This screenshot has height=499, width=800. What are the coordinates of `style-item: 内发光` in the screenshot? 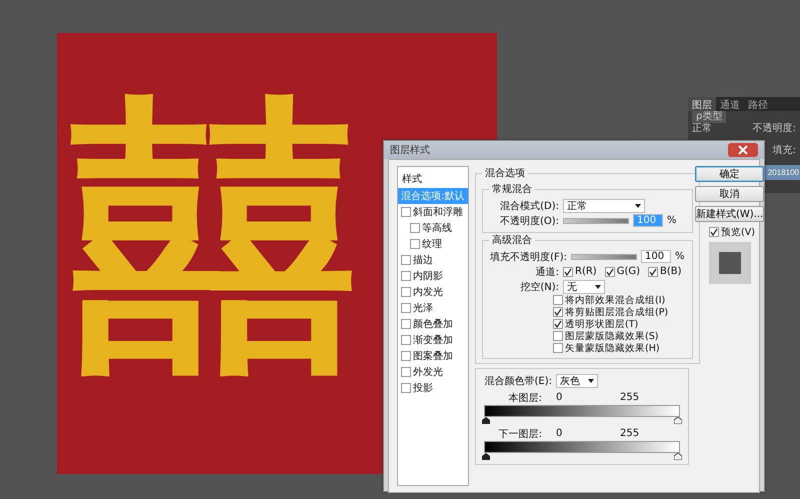 It's located at (433, 292).